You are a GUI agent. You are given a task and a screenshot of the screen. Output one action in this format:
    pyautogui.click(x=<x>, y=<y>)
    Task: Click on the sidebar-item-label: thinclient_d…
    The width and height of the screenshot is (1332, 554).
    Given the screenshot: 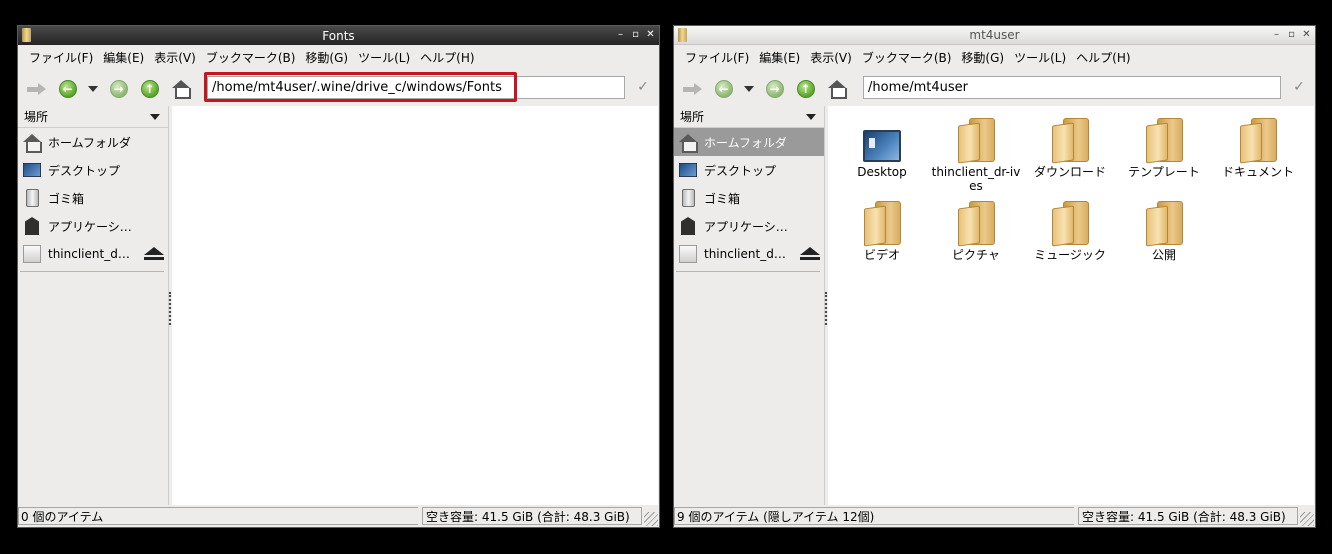 What is the action you would take?
    pyautogui.click(x=89, y=254)
    